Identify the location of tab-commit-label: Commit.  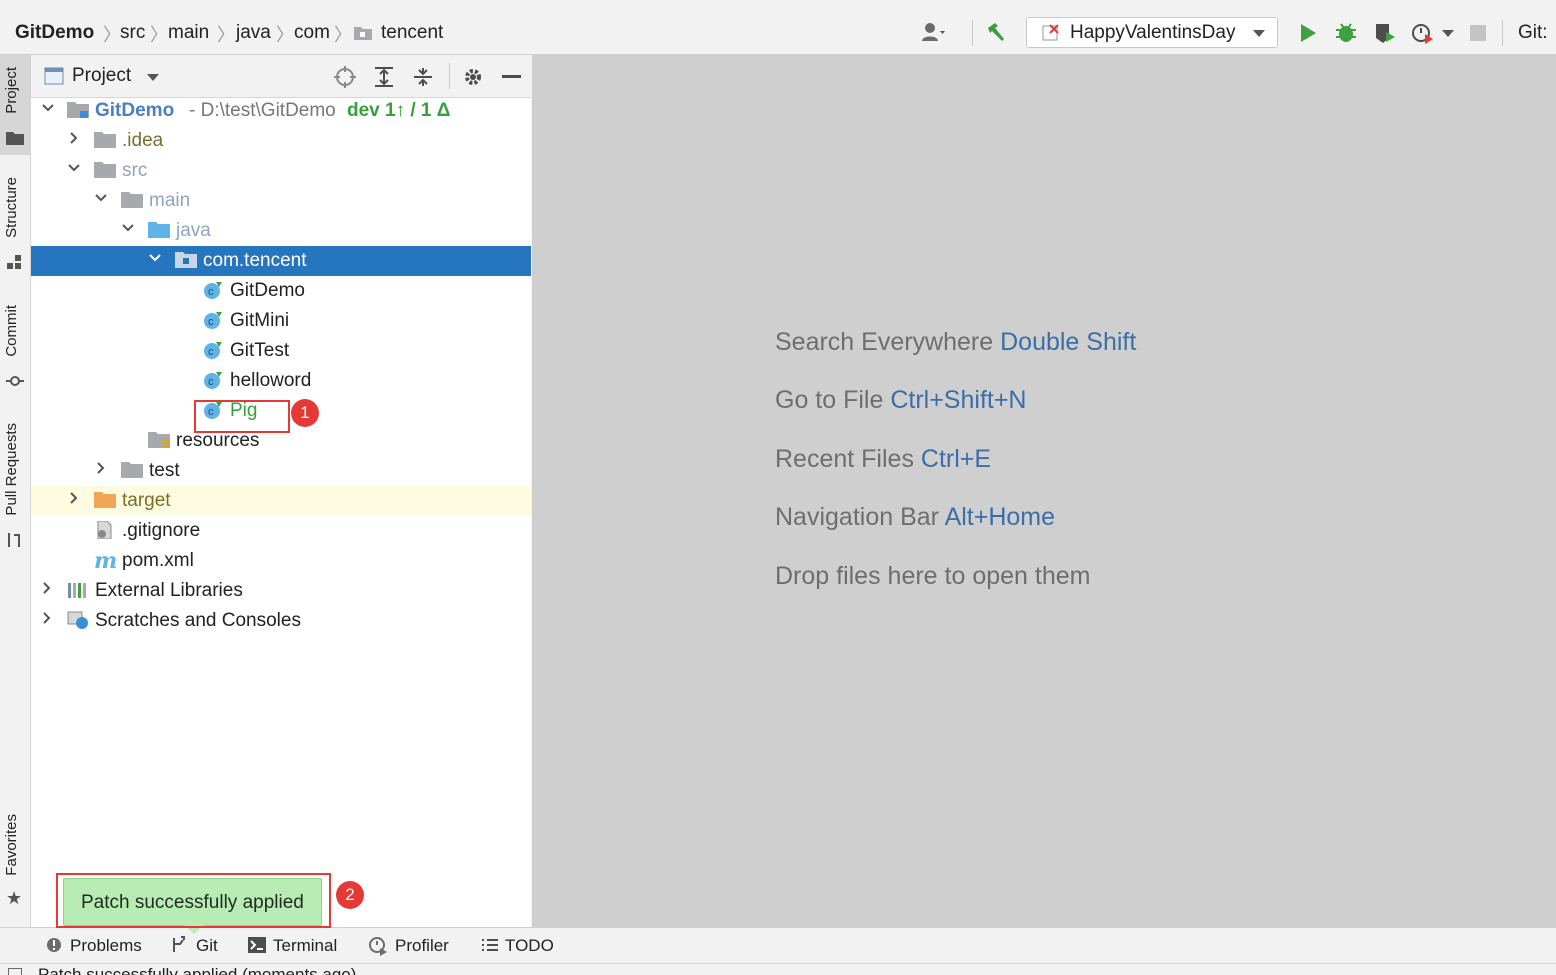
(11, 331).